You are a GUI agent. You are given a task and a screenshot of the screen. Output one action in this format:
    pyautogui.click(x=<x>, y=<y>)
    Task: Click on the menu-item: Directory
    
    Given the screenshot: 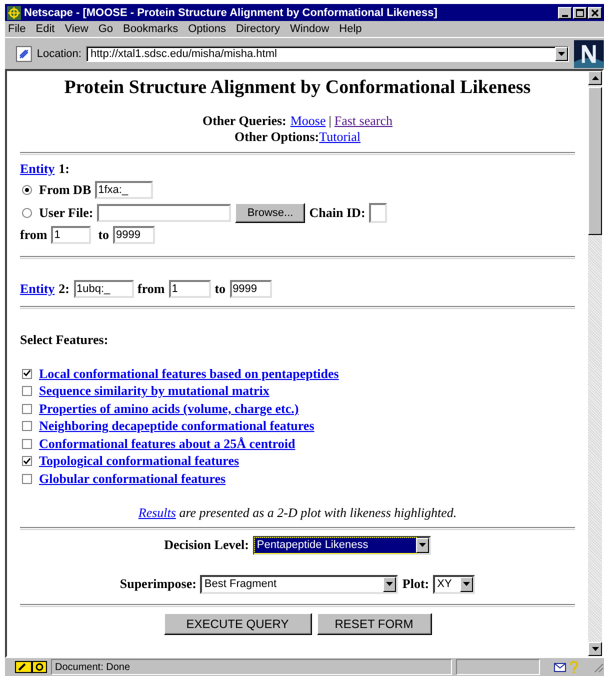 What is the action you would take?
    pyautogui.click(x=258, y=29)
    